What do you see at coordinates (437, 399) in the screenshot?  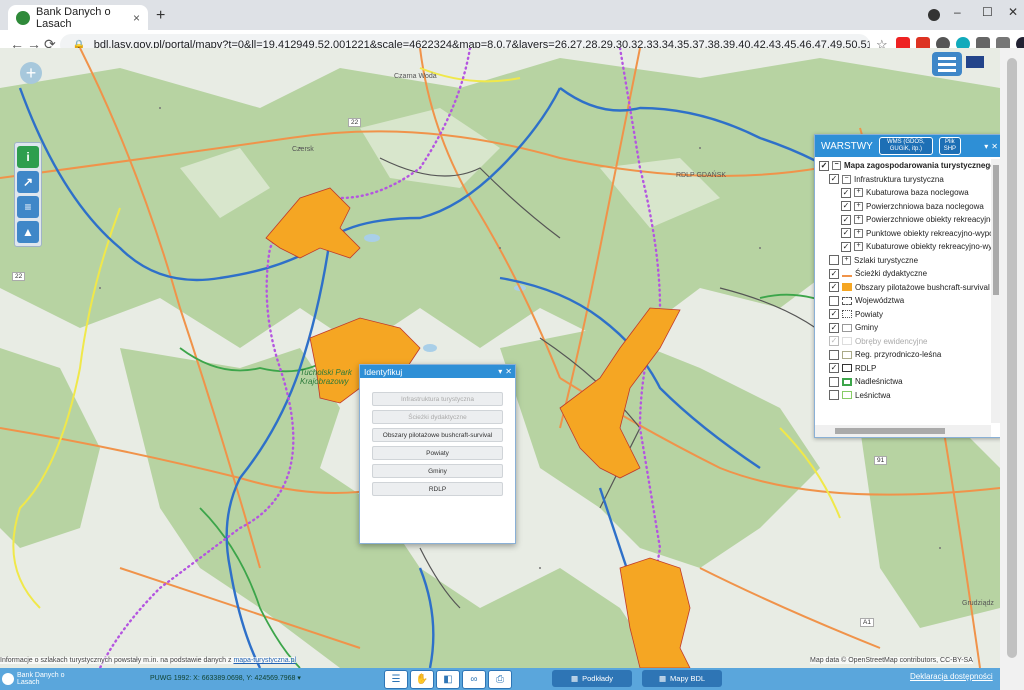 I see `identify-infrastruktura-button: Infrastruktura turystyczna` at bounding box center [437, 399].